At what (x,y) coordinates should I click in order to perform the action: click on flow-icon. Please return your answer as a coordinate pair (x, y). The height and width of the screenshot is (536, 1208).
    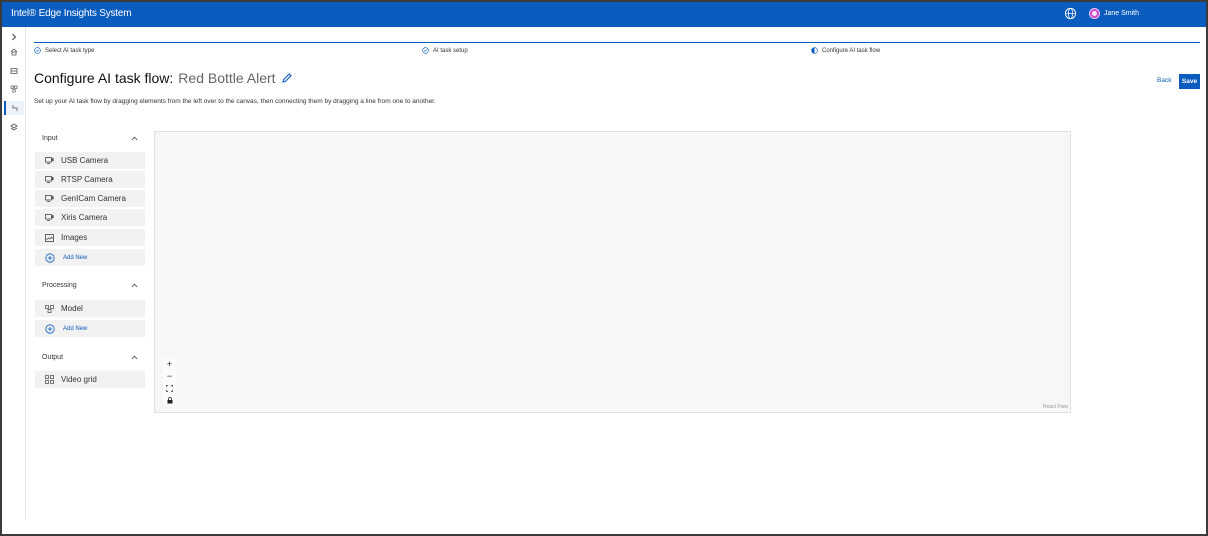
    Looking at the image, I should click on (14, 108).